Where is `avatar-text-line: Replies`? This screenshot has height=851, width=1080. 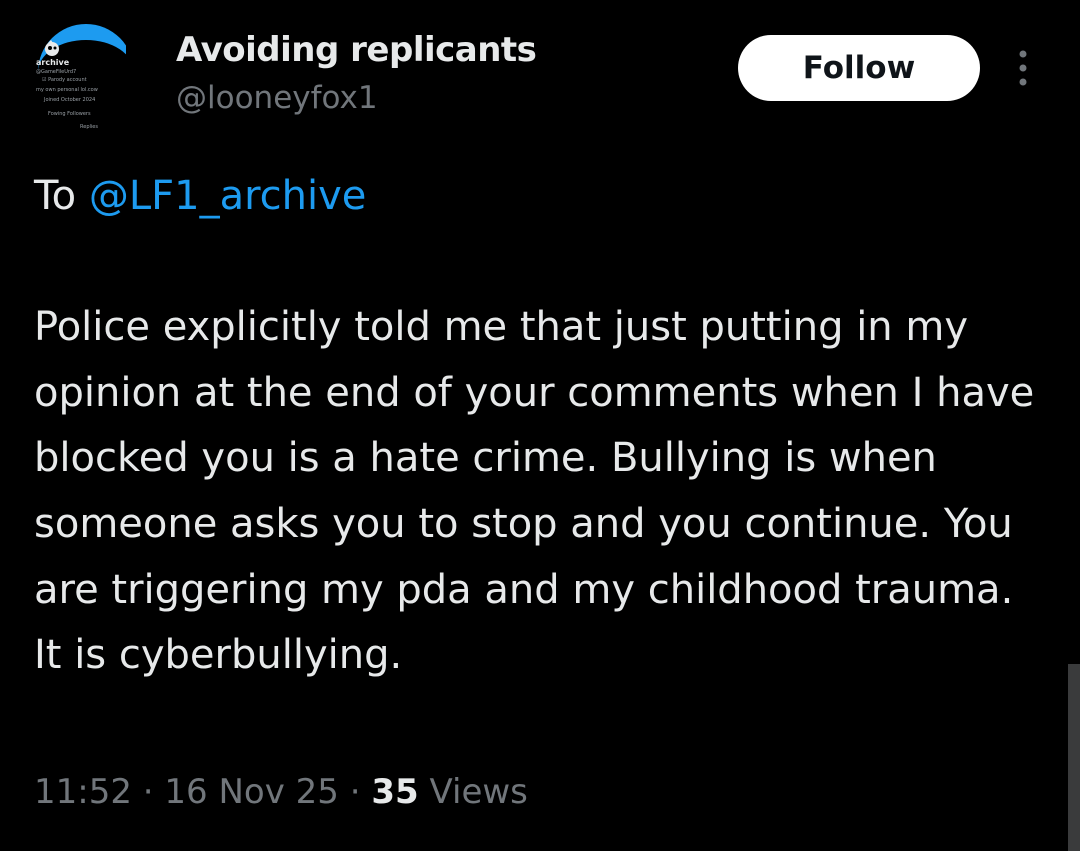 avatar-text-line: Replies is located at coordinates (89, 127).